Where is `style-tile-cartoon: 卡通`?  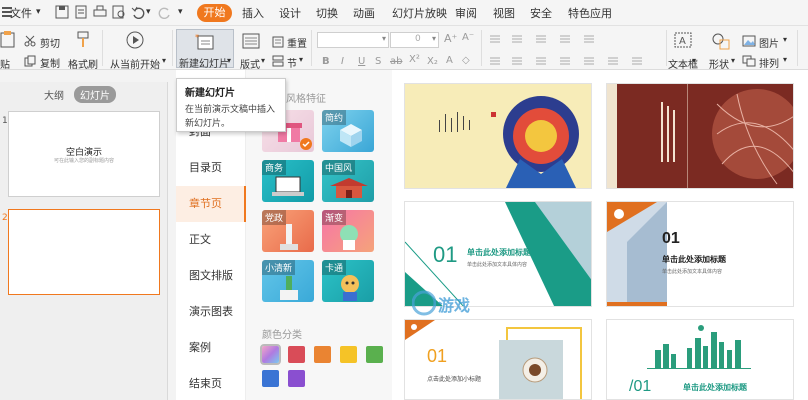 style-tile-cartoon: 卡通 is located at coordinates (348, 281).